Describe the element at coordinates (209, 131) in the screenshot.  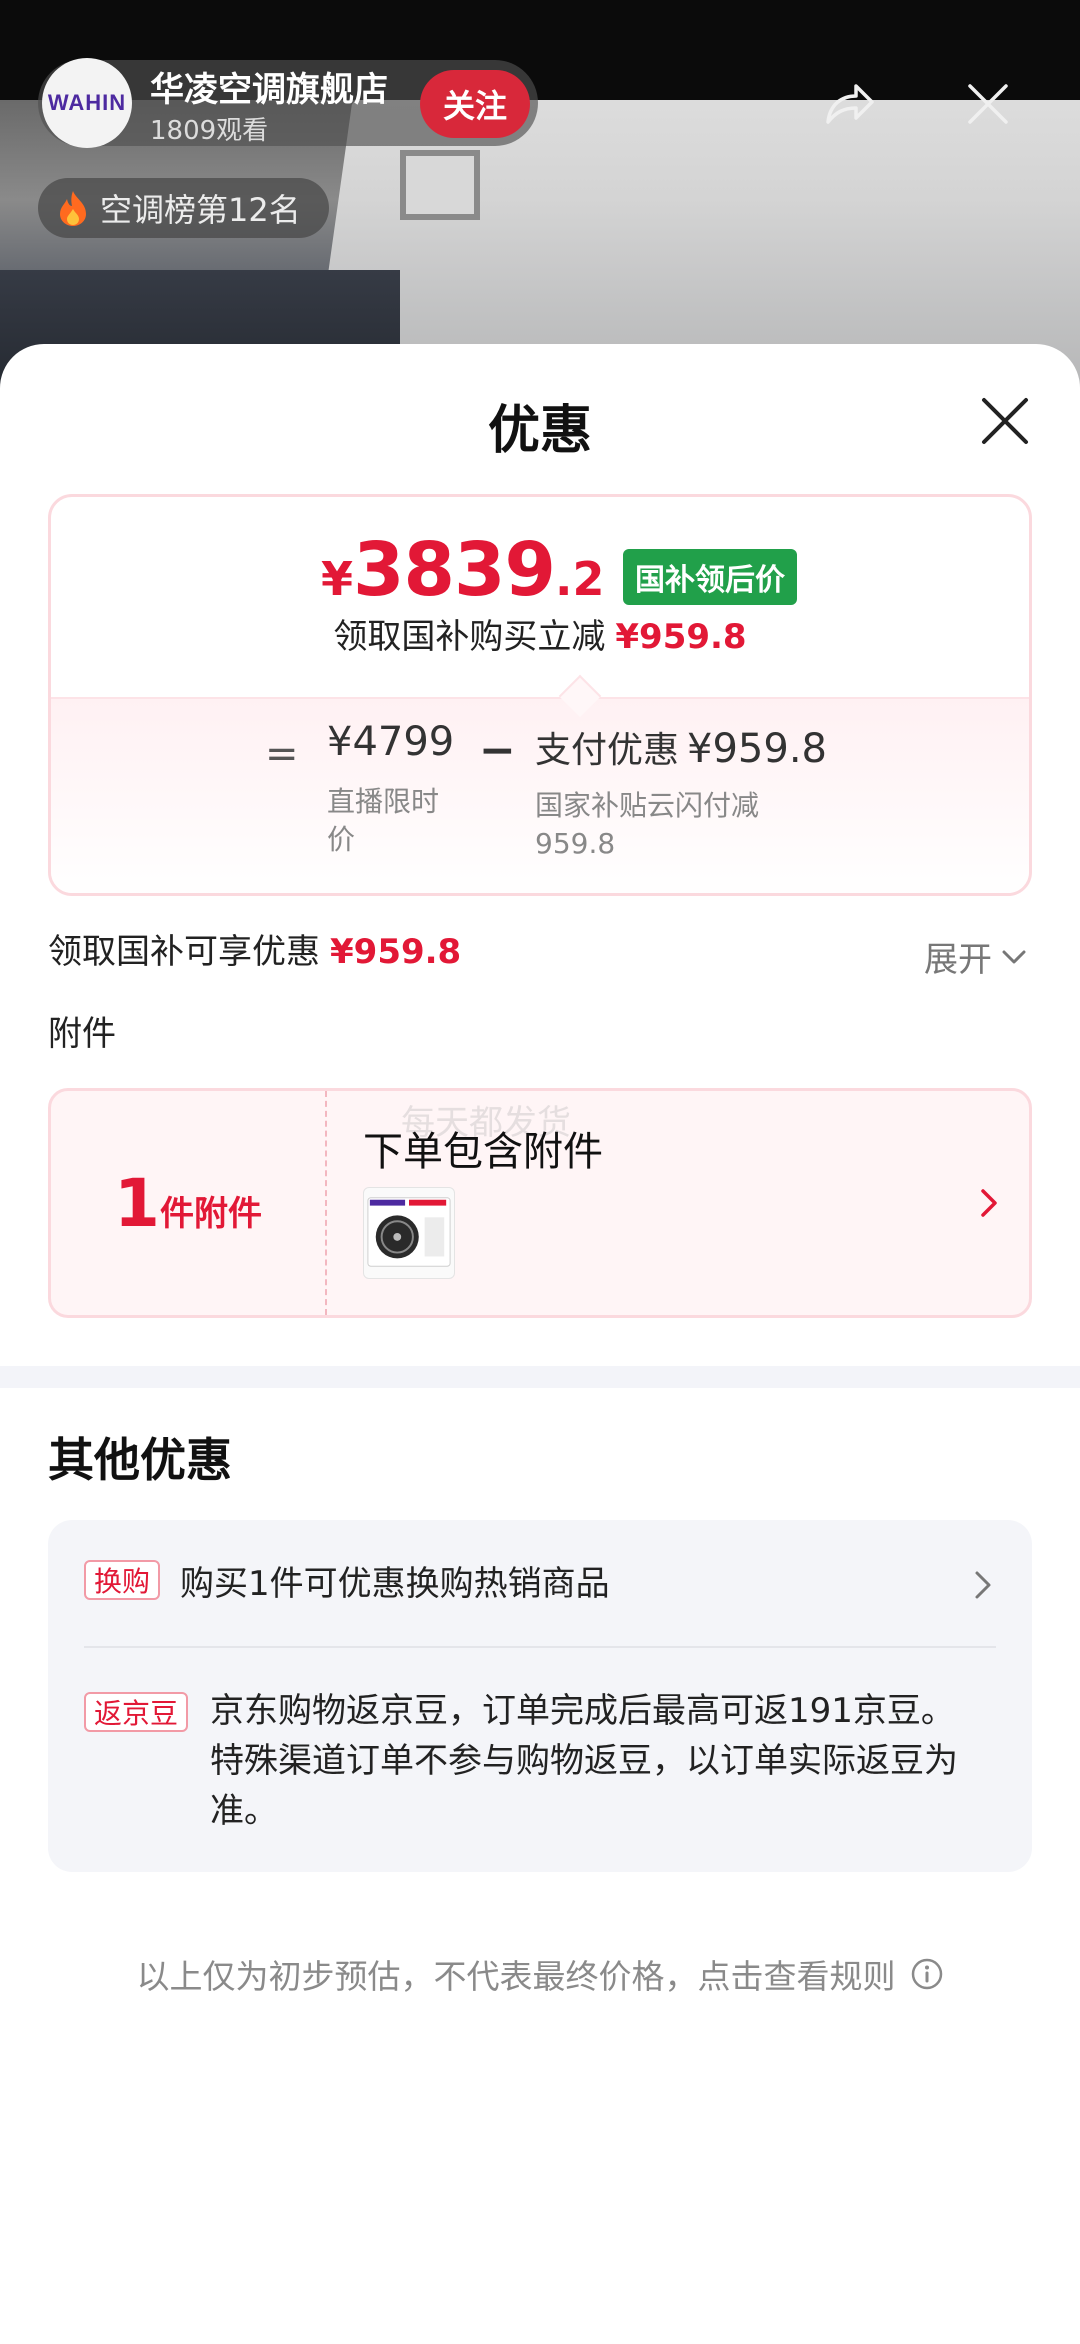
I see `viewer-count: 1809观看` at that location.